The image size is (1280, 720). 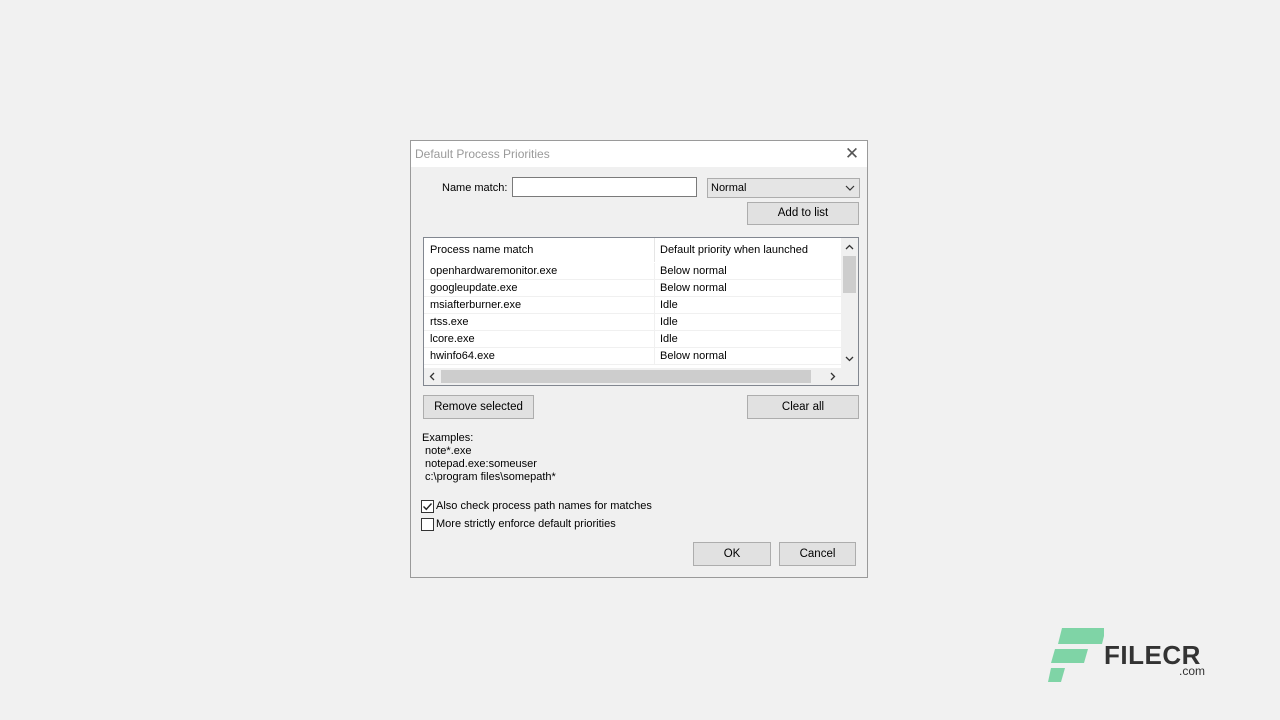 I want to click on list-item: hwinfo64.exe Below normal, so click(x=633, y=356).